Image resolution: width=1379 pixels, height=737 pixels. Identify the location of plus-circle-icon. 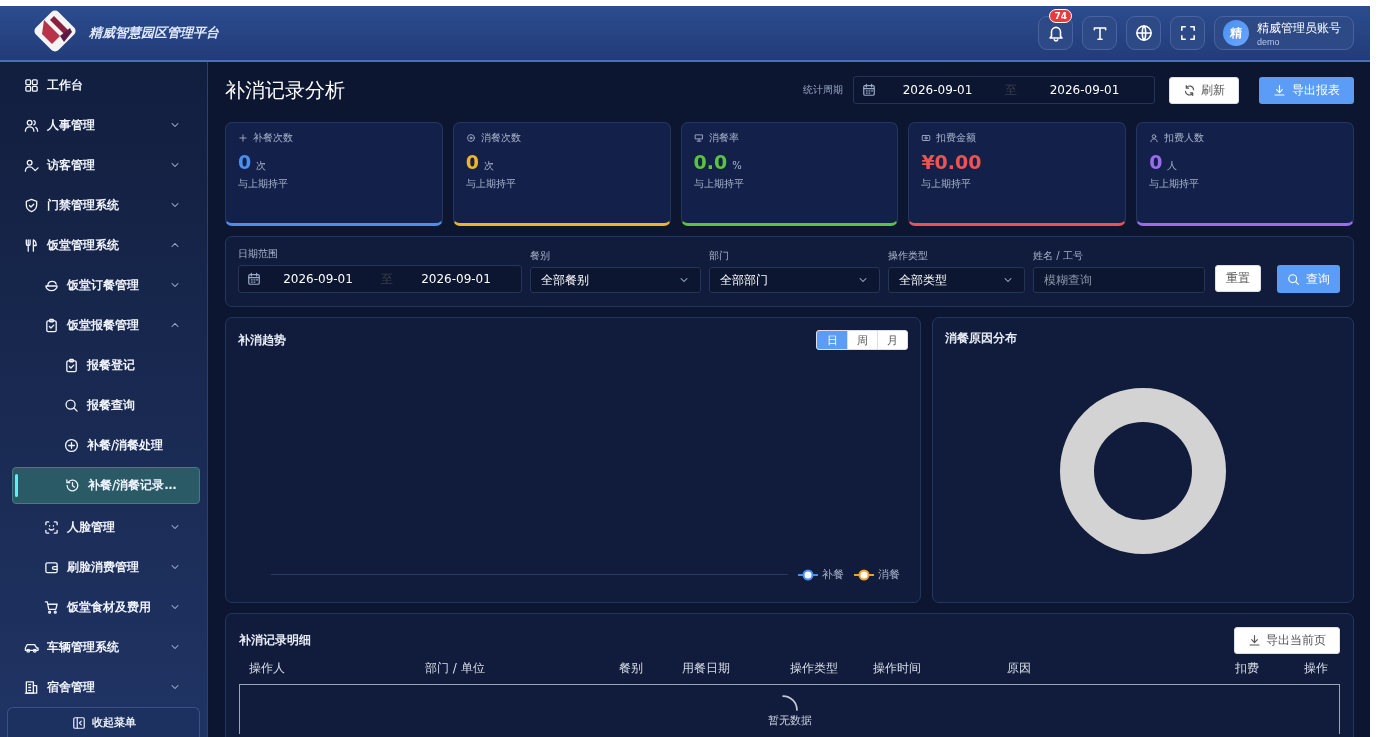
(71, 445).